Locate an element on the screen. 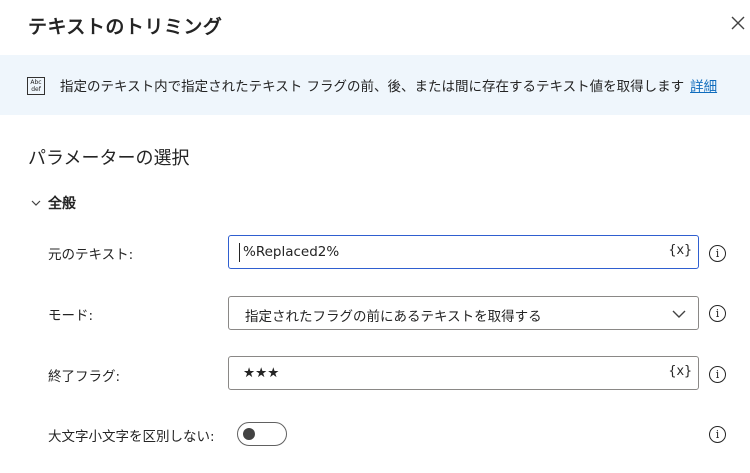  ignore-case-label: 大文字小文字を区別しない: is located at coordinates (131, 437).